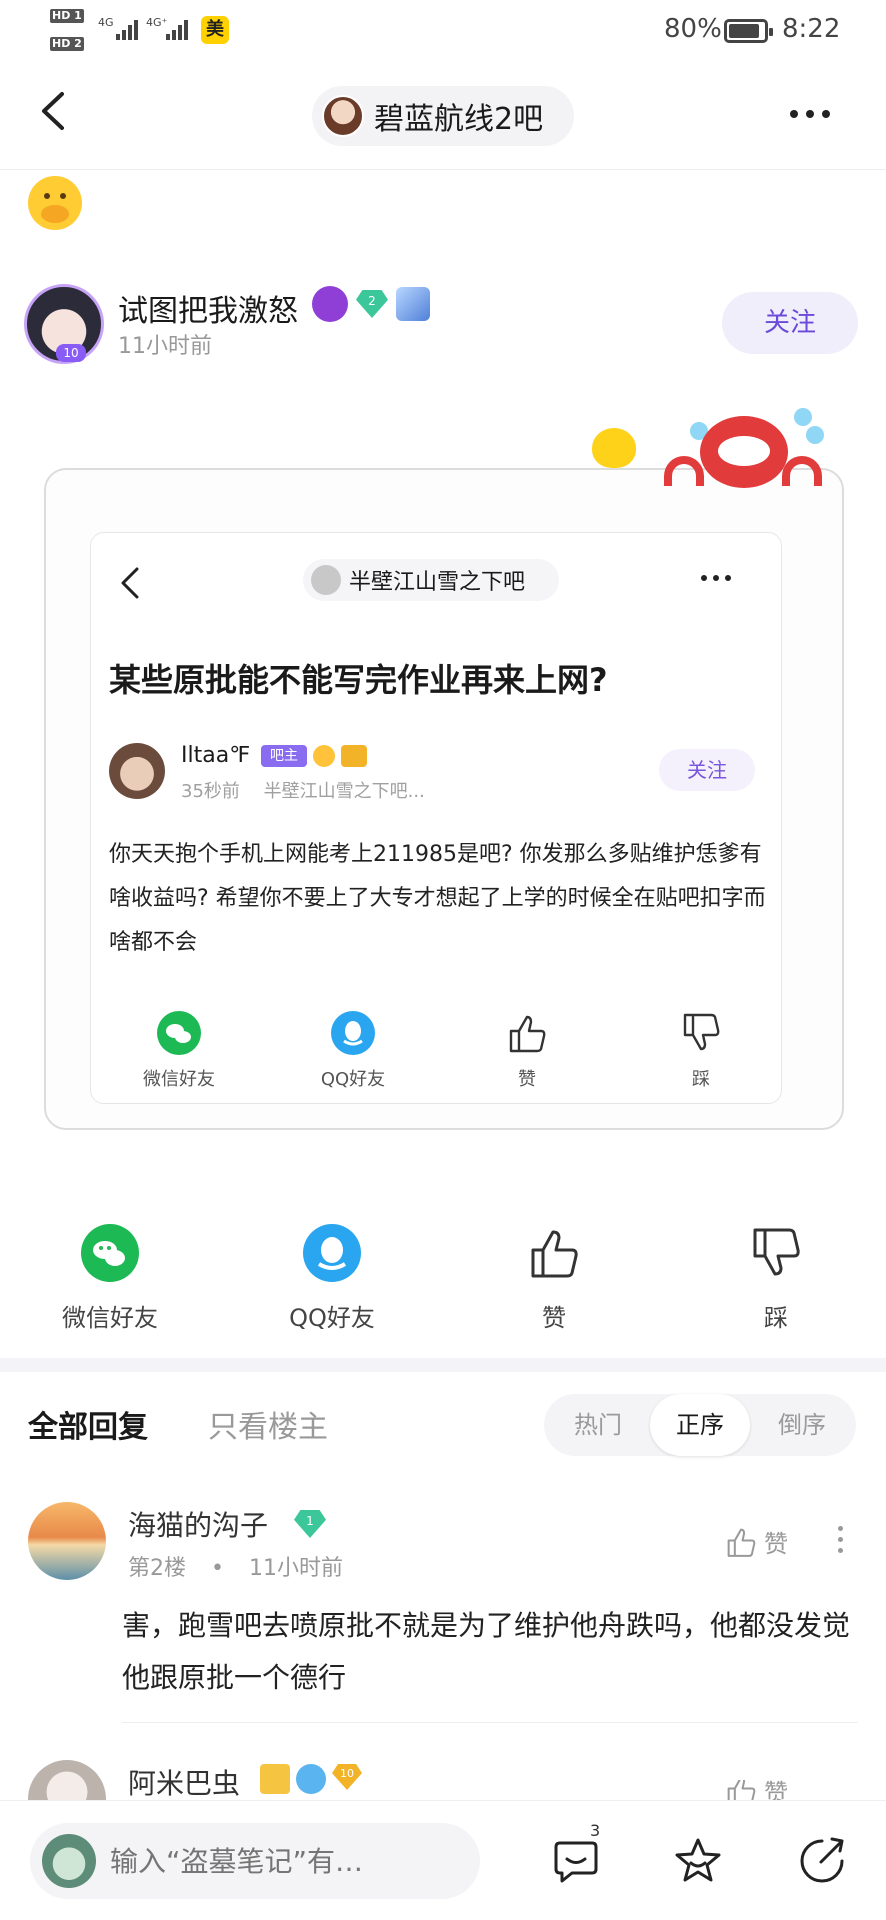 This screenshot has height=1920, width=886. What do you see at coordinates (71, 353) in the screenshot?
I see `author-level-badge: 10` at bounding box center [71, 353].